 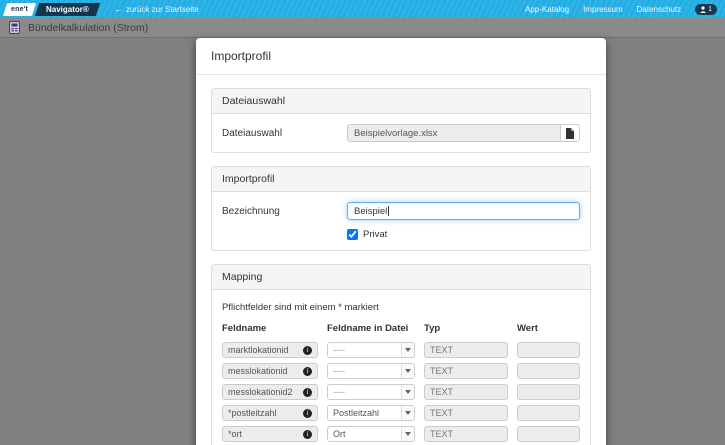 I want to click on left-arrow-icon: ←, so click(x=118, y=9).